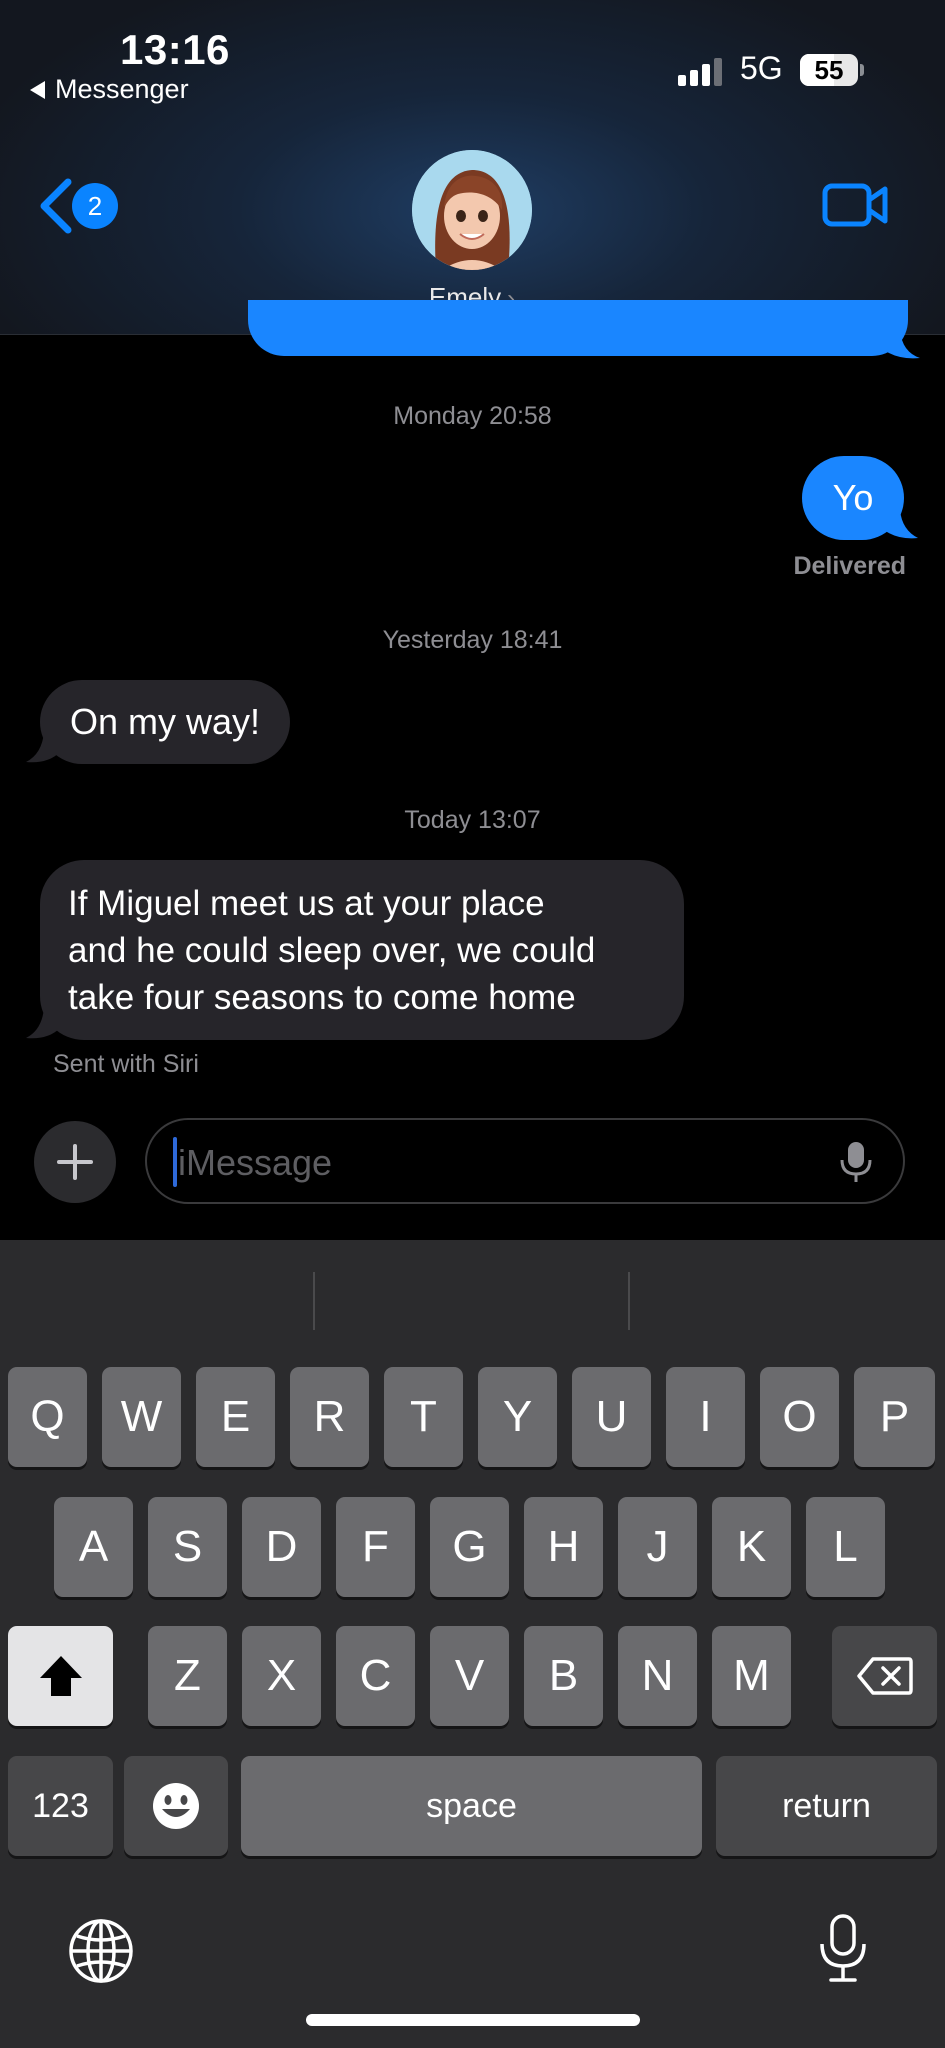  What do you see at coordinates (93, 1547) in the screenshot?
I see `key-a: A` at bounding box center [93, 1547].